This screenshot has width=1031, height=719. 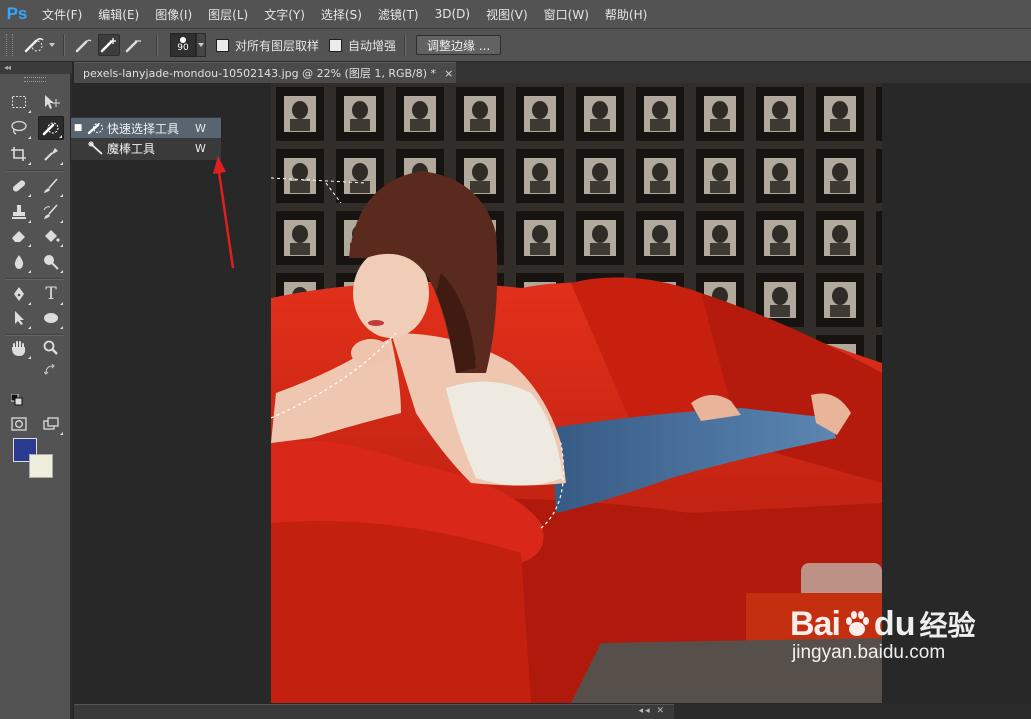 I want to click on zoom-tool, so click(x=51, y=348).